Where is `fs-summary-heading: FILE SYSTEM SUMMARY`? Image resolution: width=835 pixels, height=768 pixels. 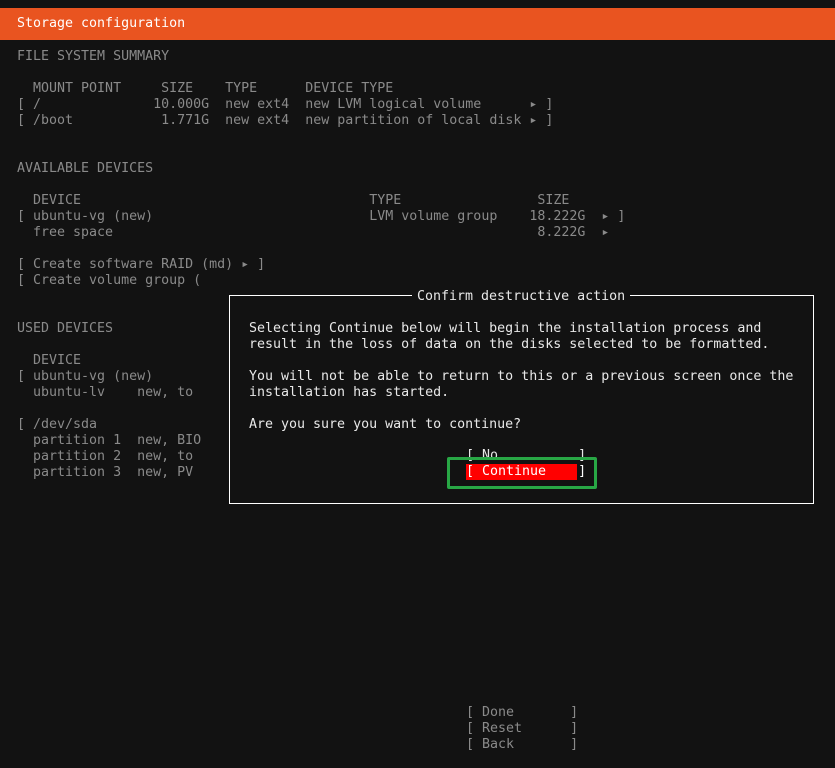 fs-summary-heading: FILE SYSTEM SUMMARY is located at coordinates (93, 56).